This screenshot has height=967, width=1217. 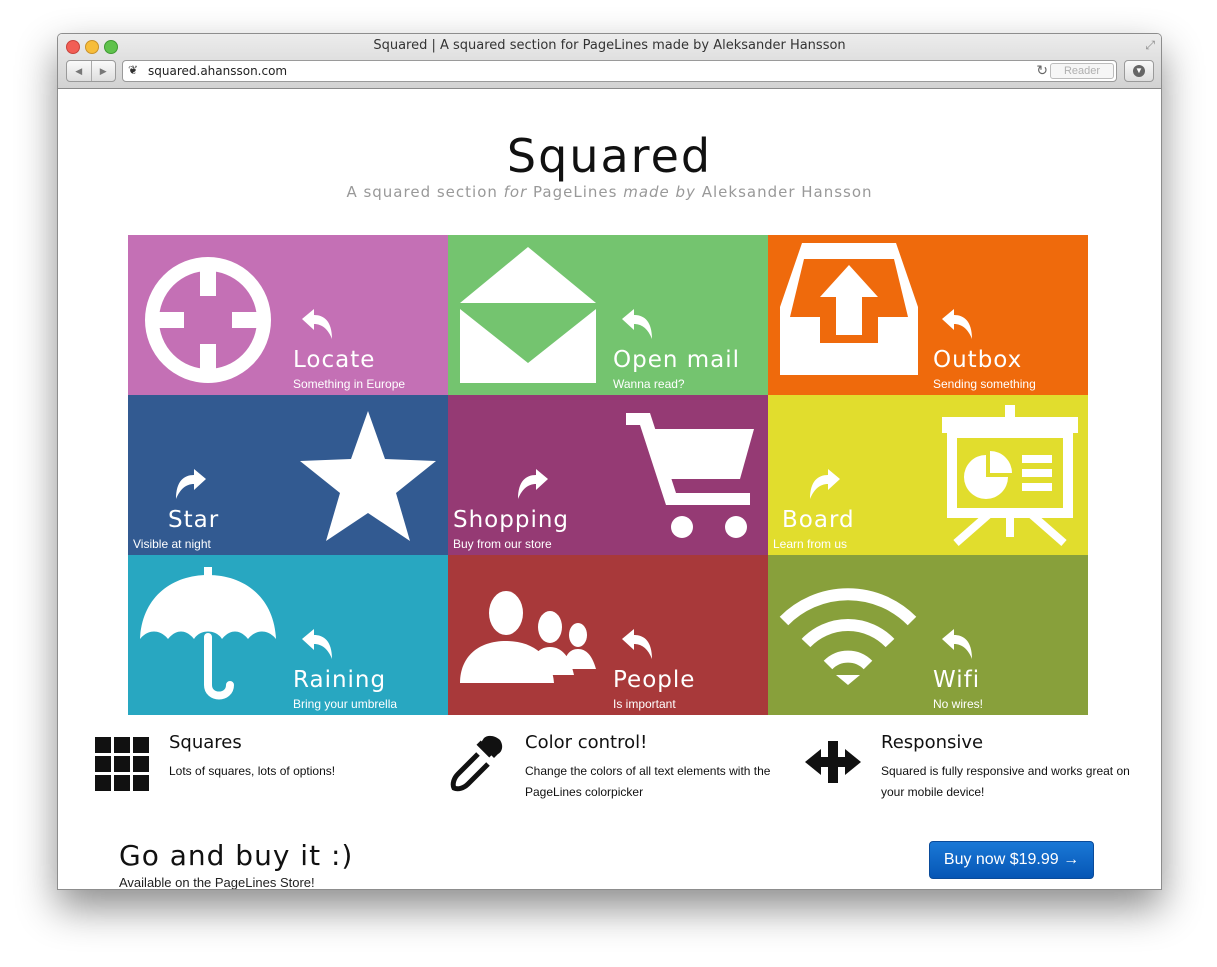 I want to click on nav-buttons: ◀ ▶, so click(x=91, y=71).